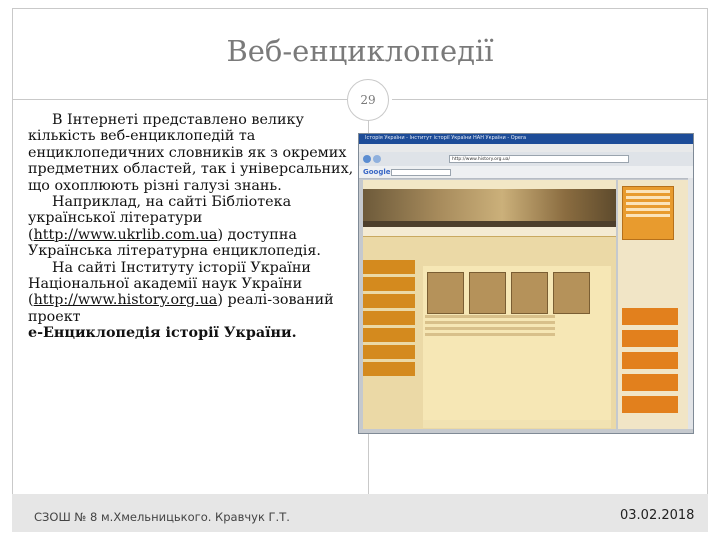 The image size is (720, 540). I want to click on site-banner-image, so click(489, 205).